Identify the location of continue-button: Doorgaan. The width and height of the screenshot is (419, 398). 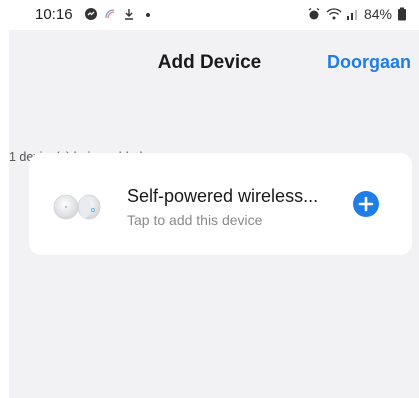
(369, 62).